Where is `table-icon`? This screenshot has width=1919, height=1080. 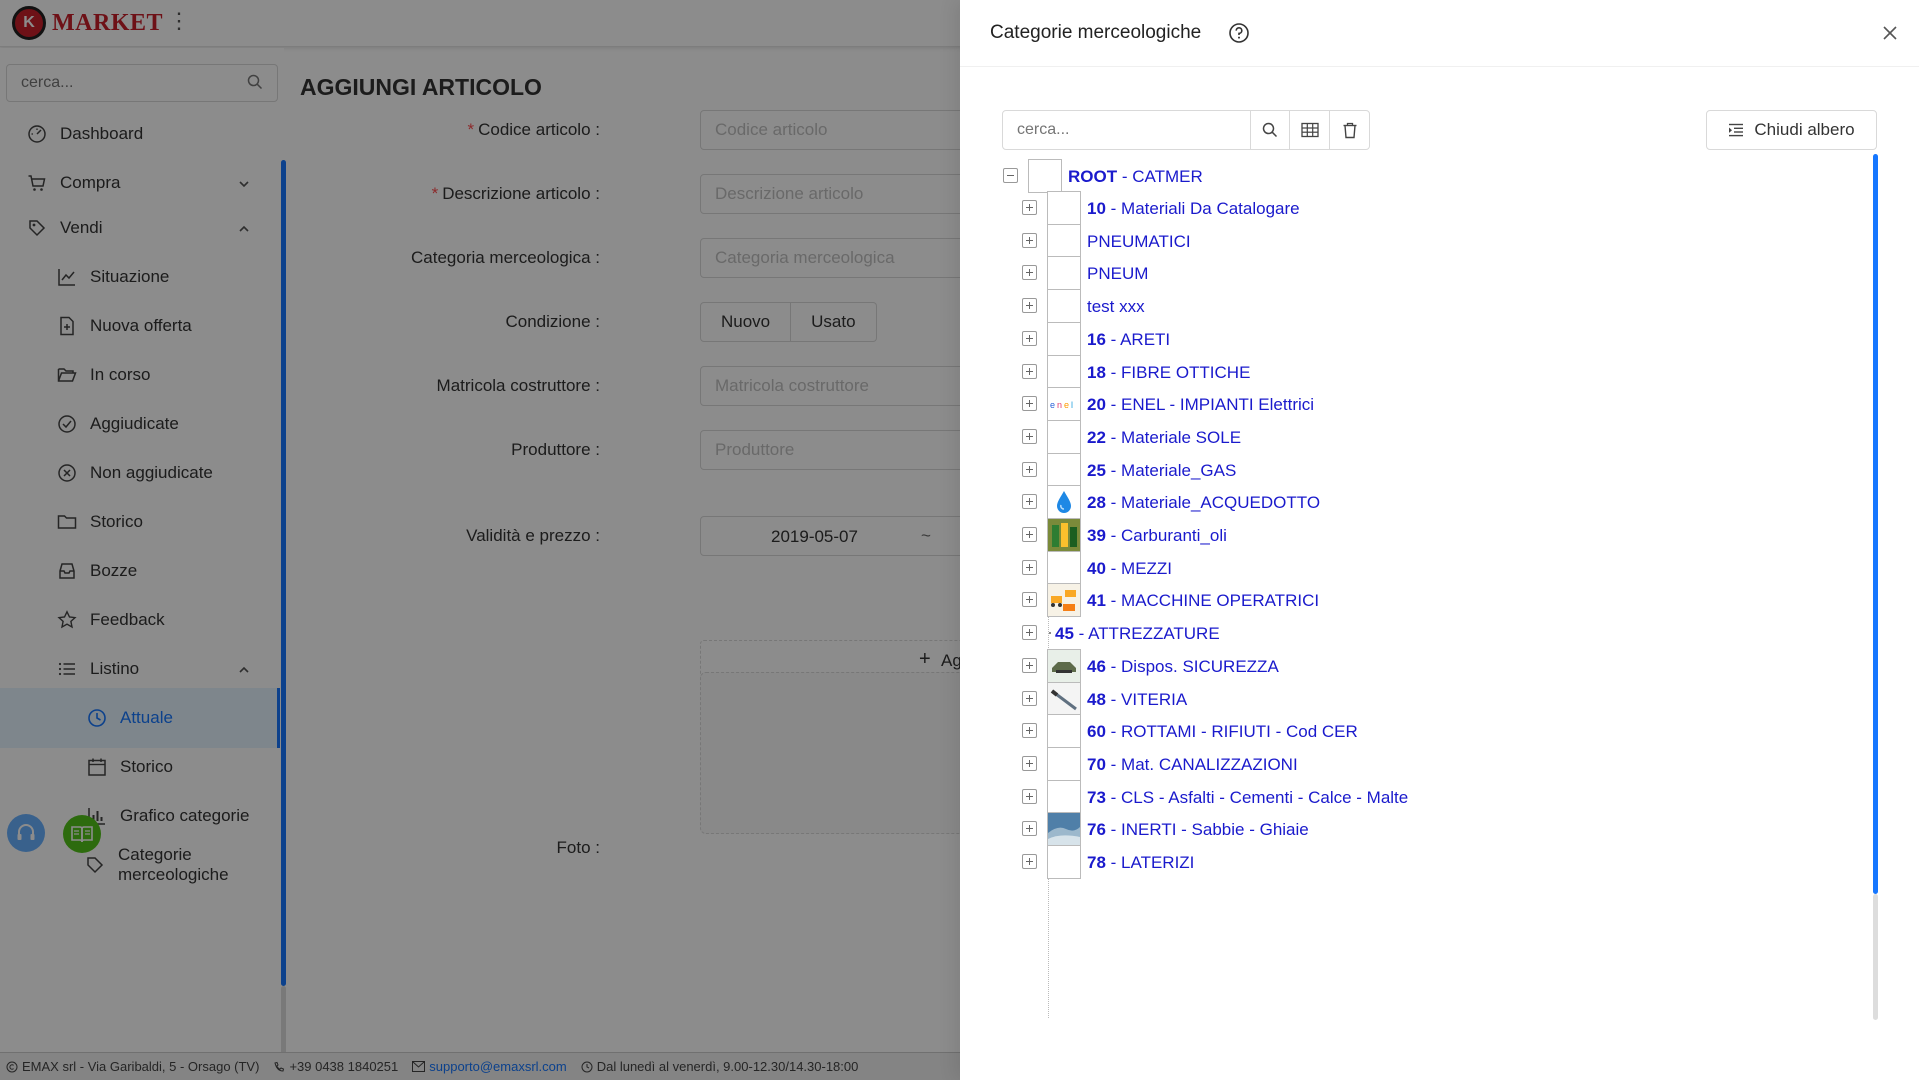 table-icon is located at coordinates (1310, 130).